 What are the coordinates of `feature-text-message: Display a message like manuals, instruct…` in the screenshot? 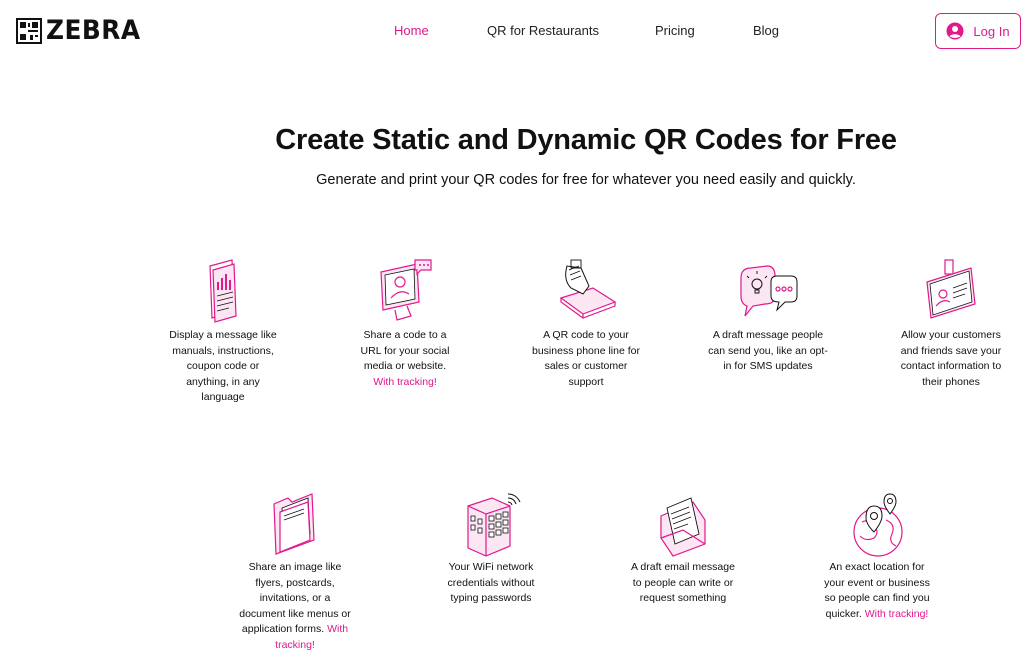 It's located at (223, 332).